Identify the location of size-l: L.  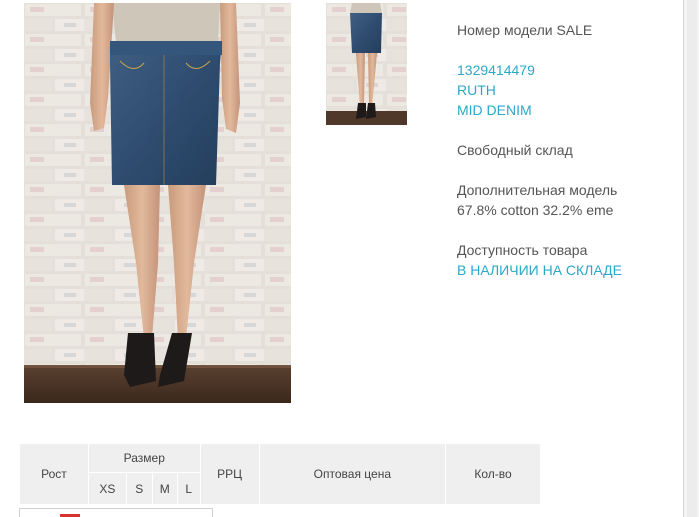
(188, 488).